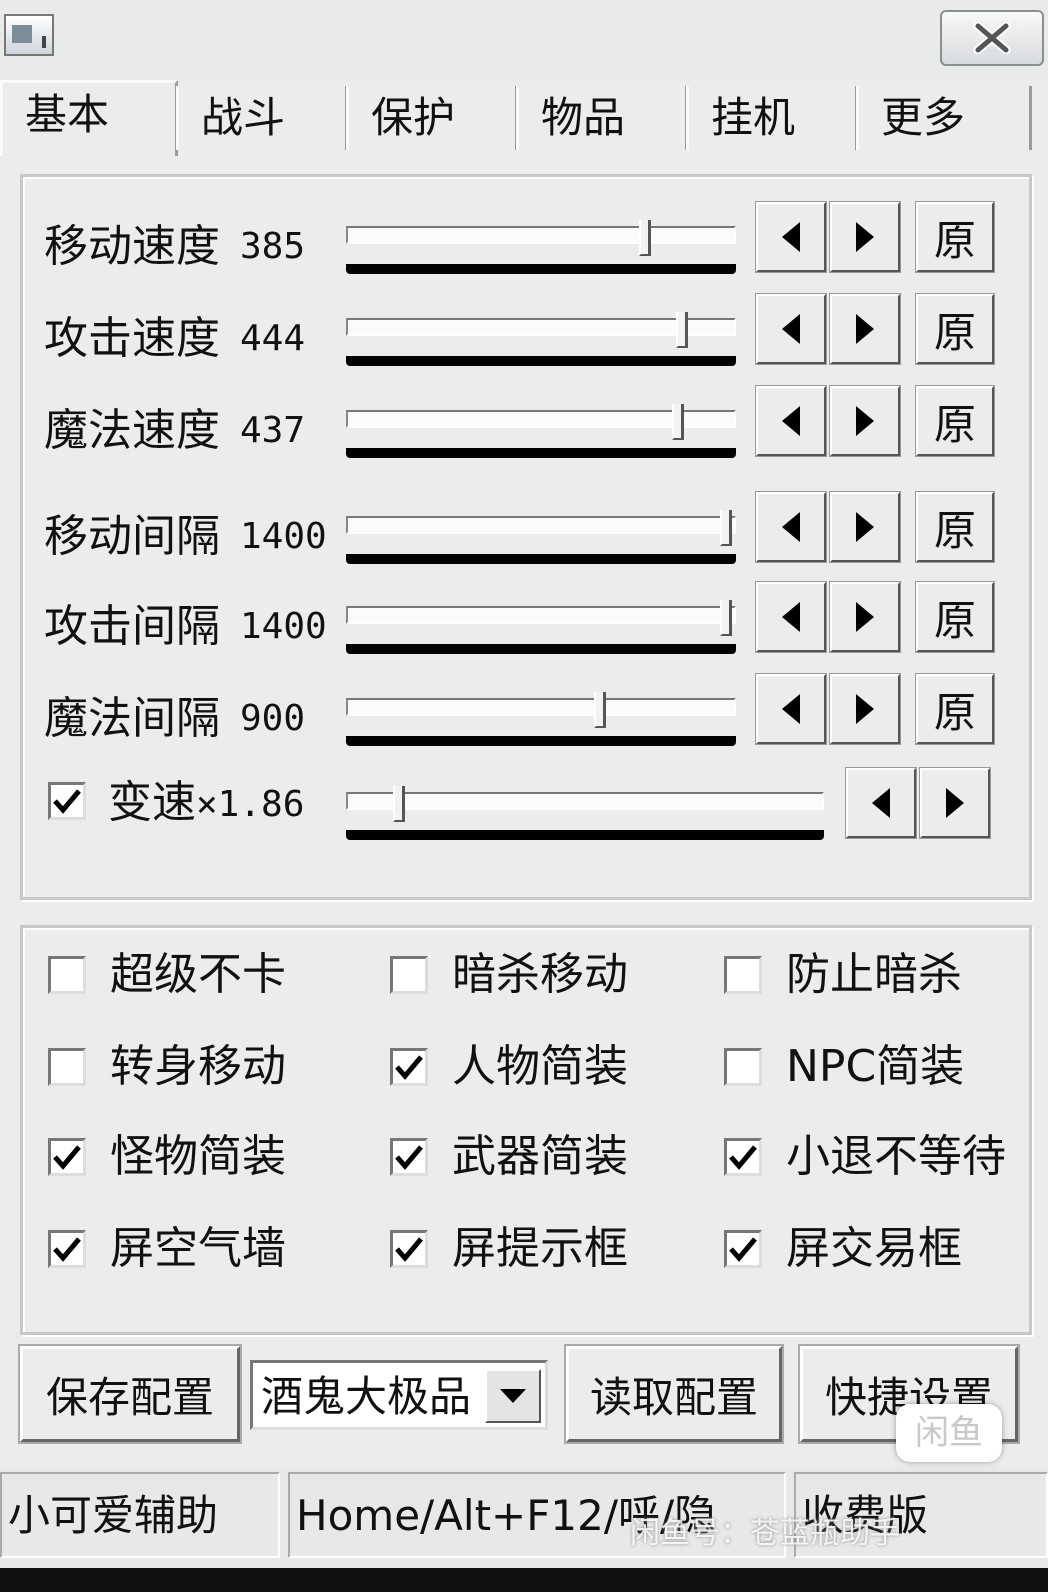 The height and width of the screenshot is (1592, 1048). I want to click on slider-4-value: 1400, so click(283, 626).